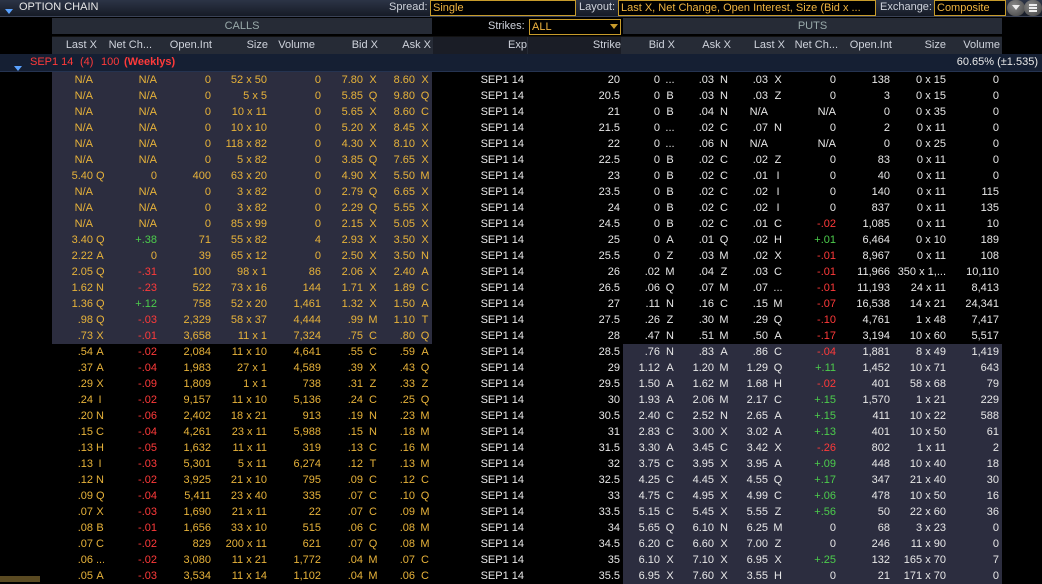 The width and height of the screenshot is (1042, 584). What do you see at coordinates (697, 336) in the screenshot?
I see `cell-pask: .51` at bounding box center [697, 336].